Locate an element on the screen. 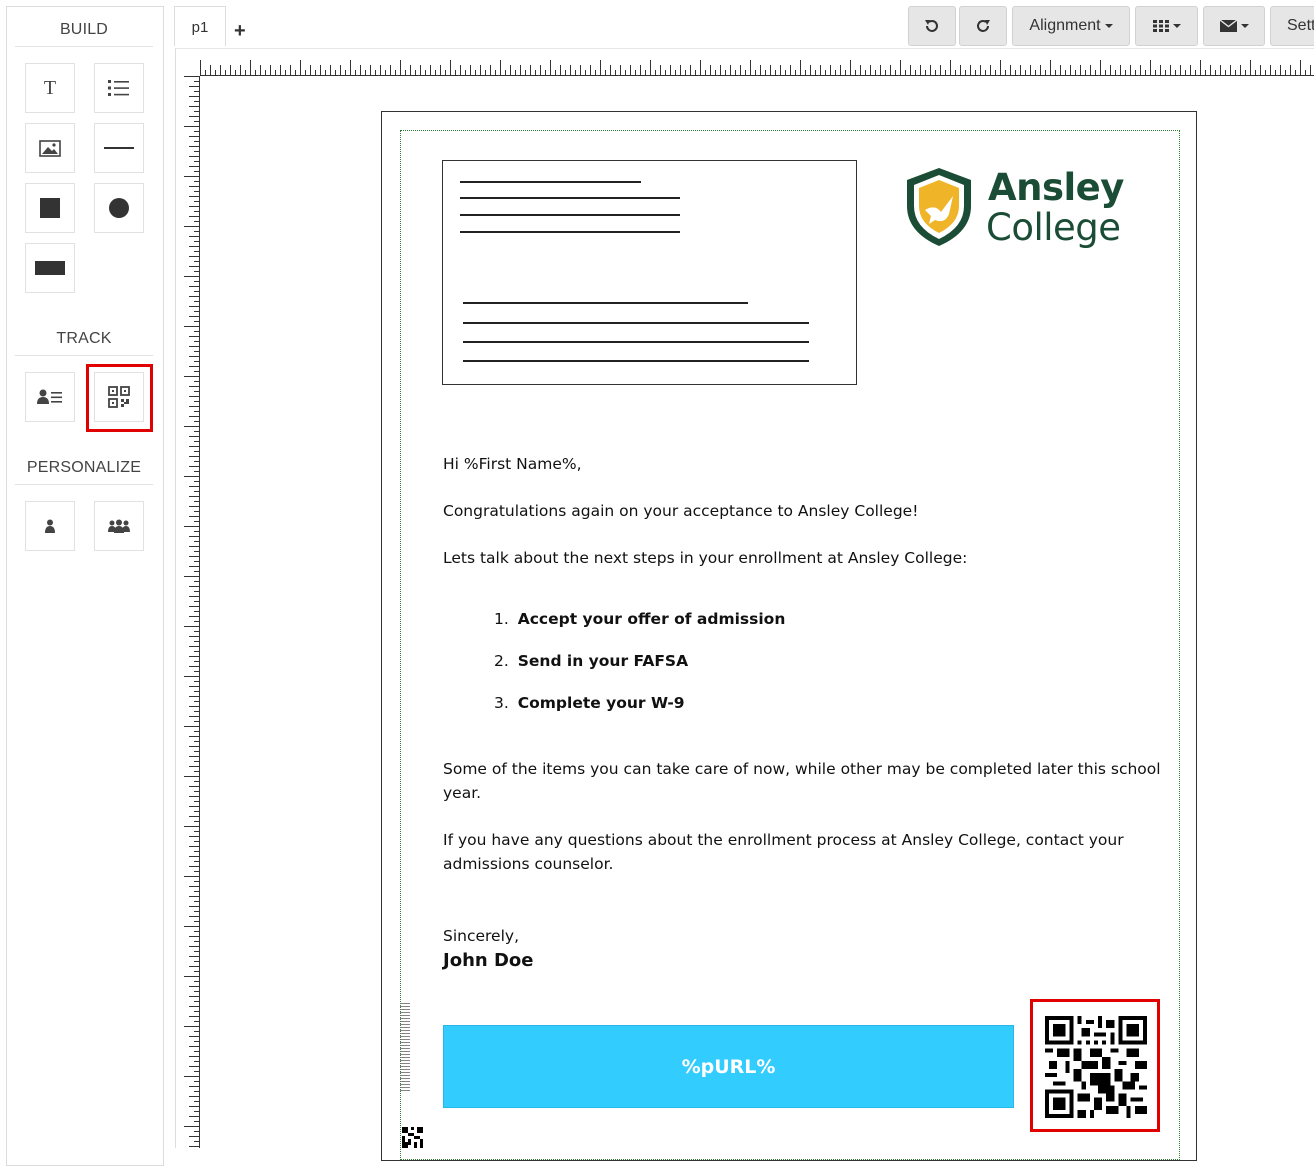  contact-field-tool-button is located at coordinates (50, 397).